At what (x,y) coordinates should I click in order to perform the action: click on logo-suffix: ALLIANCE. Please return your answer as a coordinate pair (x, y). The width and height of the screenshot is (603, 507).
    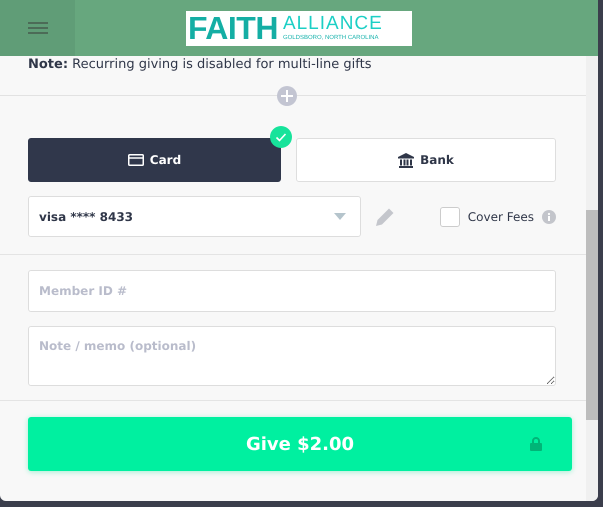
    Looking at the image, I should click on (332, 24).